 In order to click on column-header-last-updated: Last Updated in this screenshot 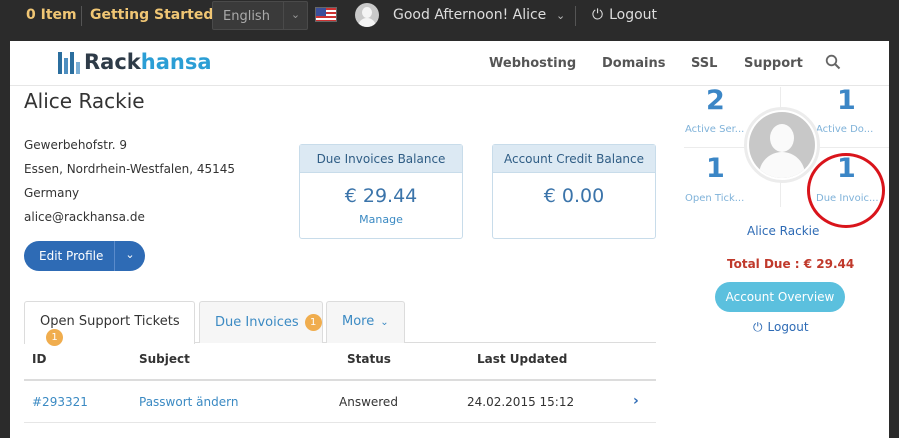, I will do `click(522, 359)`.